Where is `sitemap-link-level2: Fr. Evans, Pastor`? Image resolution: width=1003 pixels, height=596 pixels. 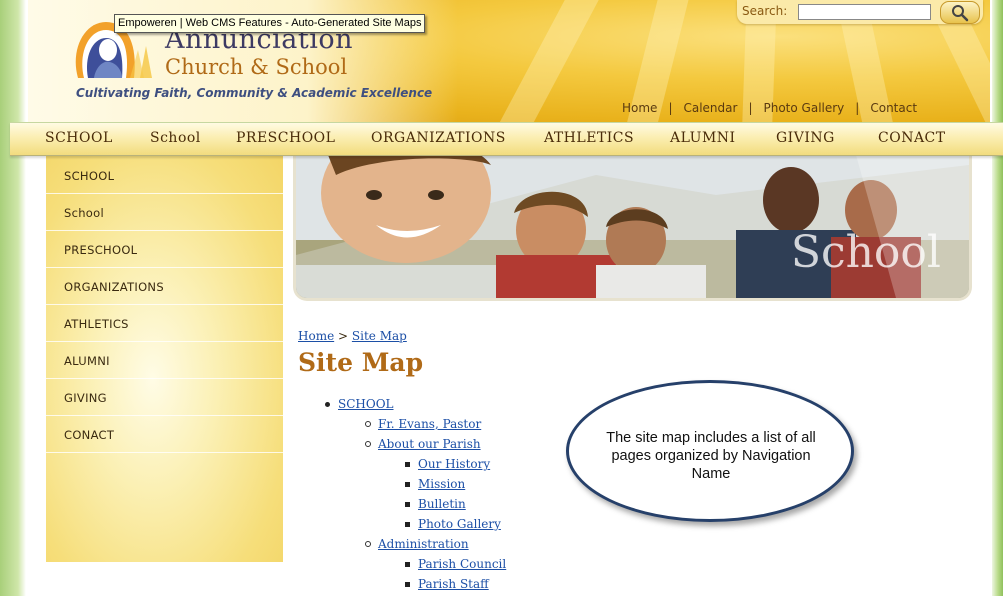
sitemap-link-level2: Fr. Evans, Pastor is located at coordinates (429, 424).